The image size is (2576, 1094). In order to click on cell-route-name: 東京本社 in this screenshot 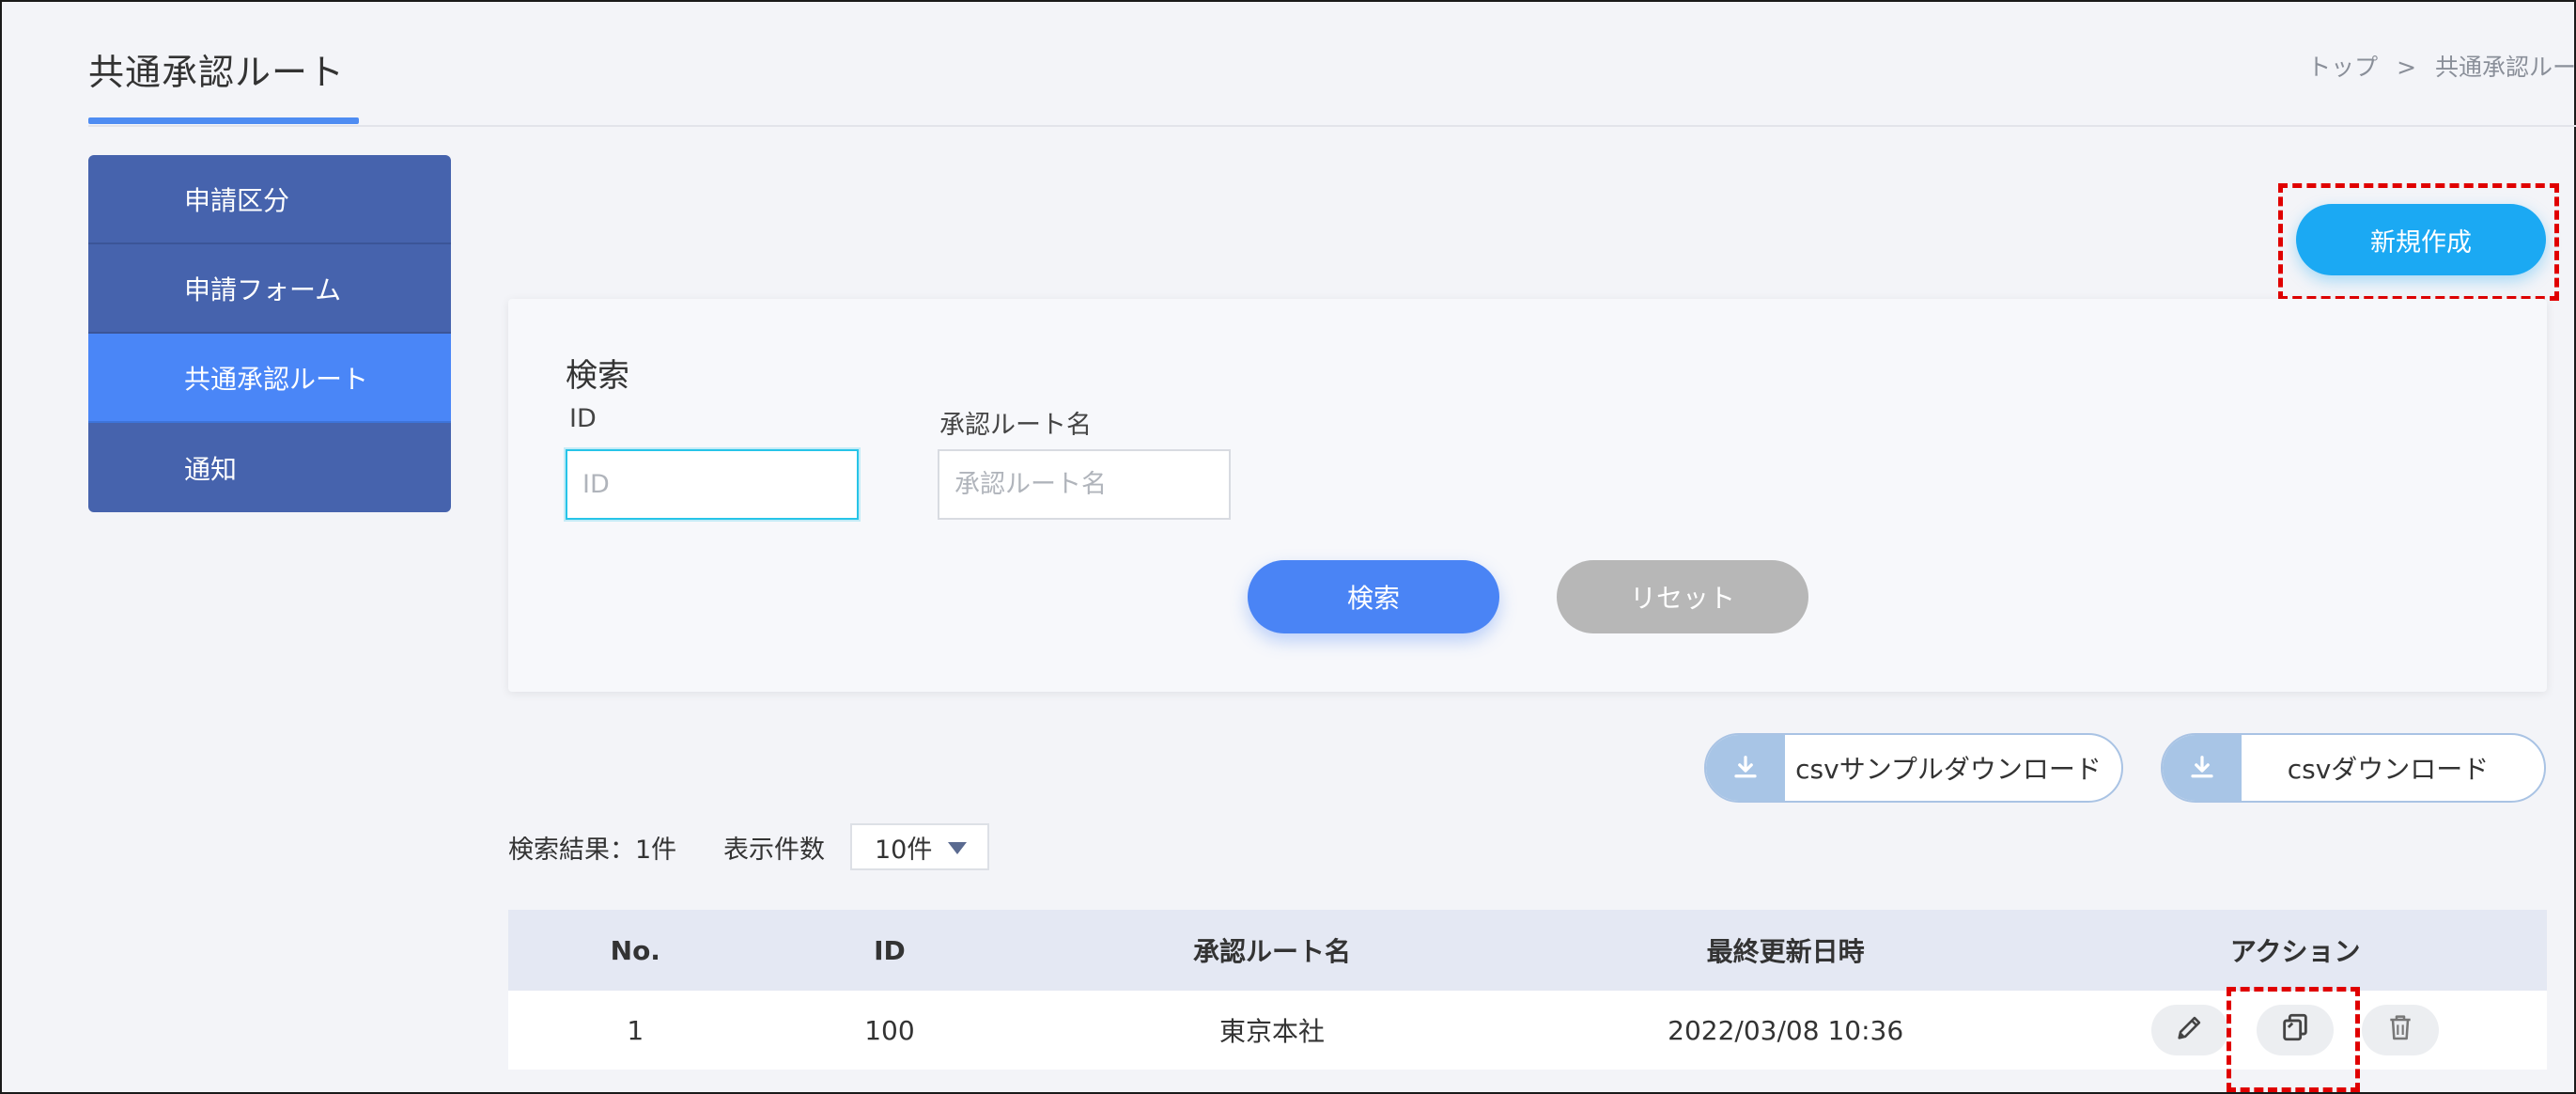, I will do `click(1272, 1030)`.